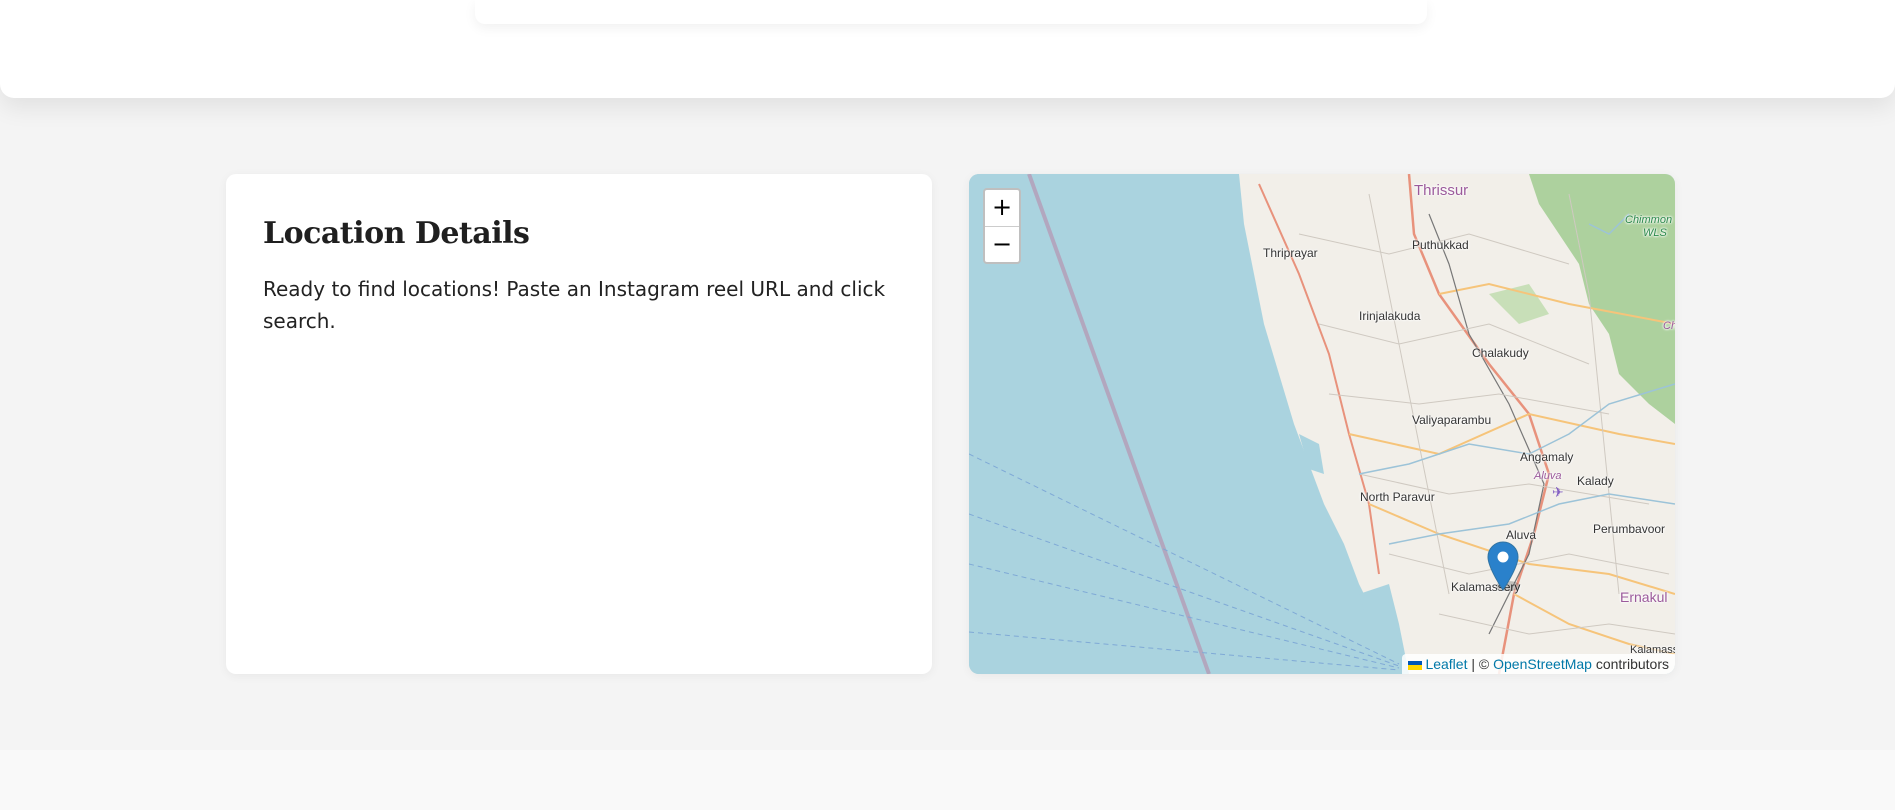 The width and height of the screenshot is (1895, 810). I want to click on zoom-control: + −, so click(1002, 226).